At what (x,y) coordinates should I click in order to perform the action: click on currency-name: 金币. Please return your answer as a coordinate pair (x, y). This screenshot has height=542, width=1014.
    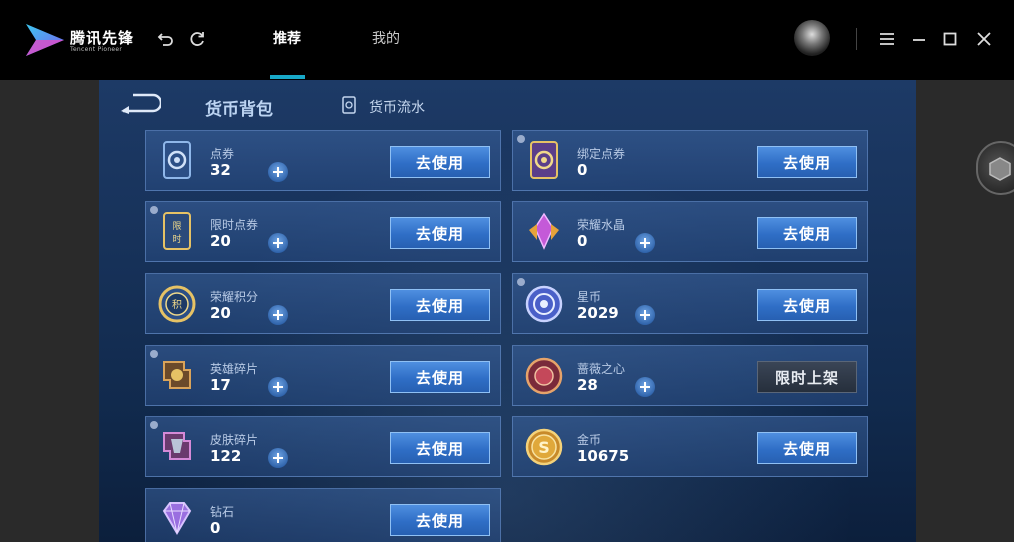
    Looking at the image, I should click on (589, 440).